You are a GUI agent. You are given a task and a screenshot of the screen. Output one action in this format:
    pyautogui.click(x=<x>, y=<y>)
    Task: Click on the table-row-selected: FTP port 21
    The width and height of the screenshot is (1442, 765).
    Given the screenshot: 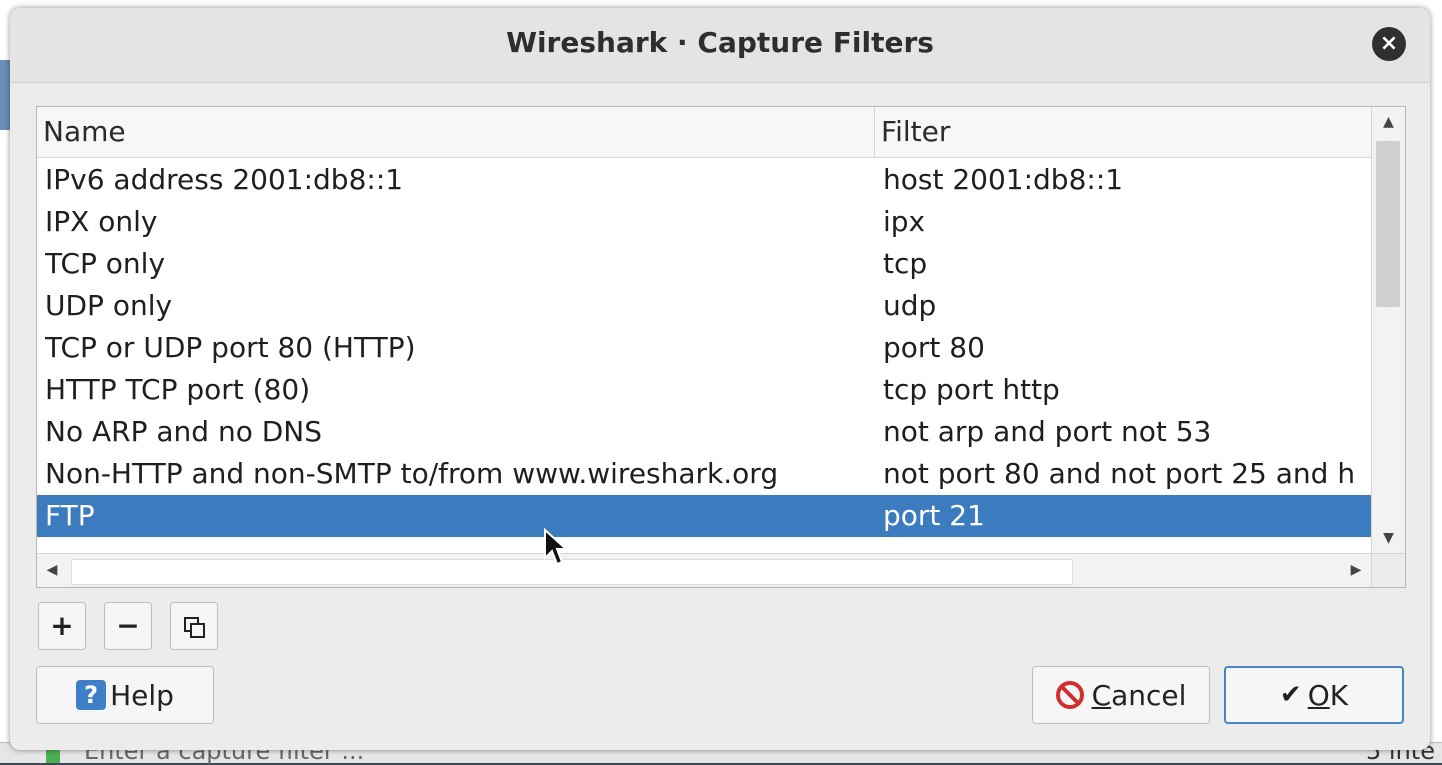 What is the action you would take?
    pyautogui.click(x=704, y=516)
    